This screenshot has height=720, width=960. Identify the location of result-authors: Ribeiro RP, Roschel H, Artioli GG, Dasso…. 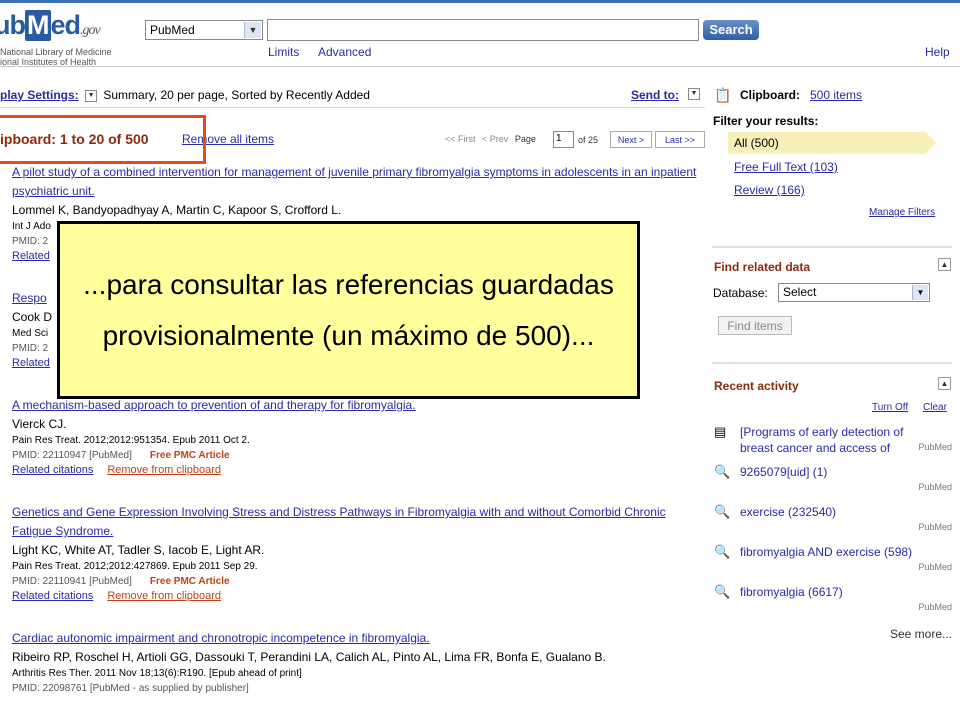
(309, 657).